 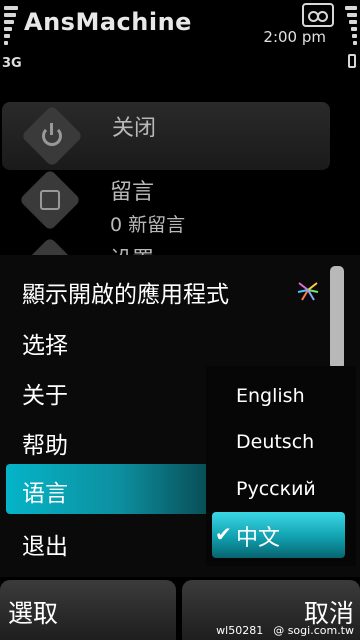 What do you see at coordinates (45, 544) in the screenshot?
I see `menu-item-exit: 退出` at bounding box center [45, 544].